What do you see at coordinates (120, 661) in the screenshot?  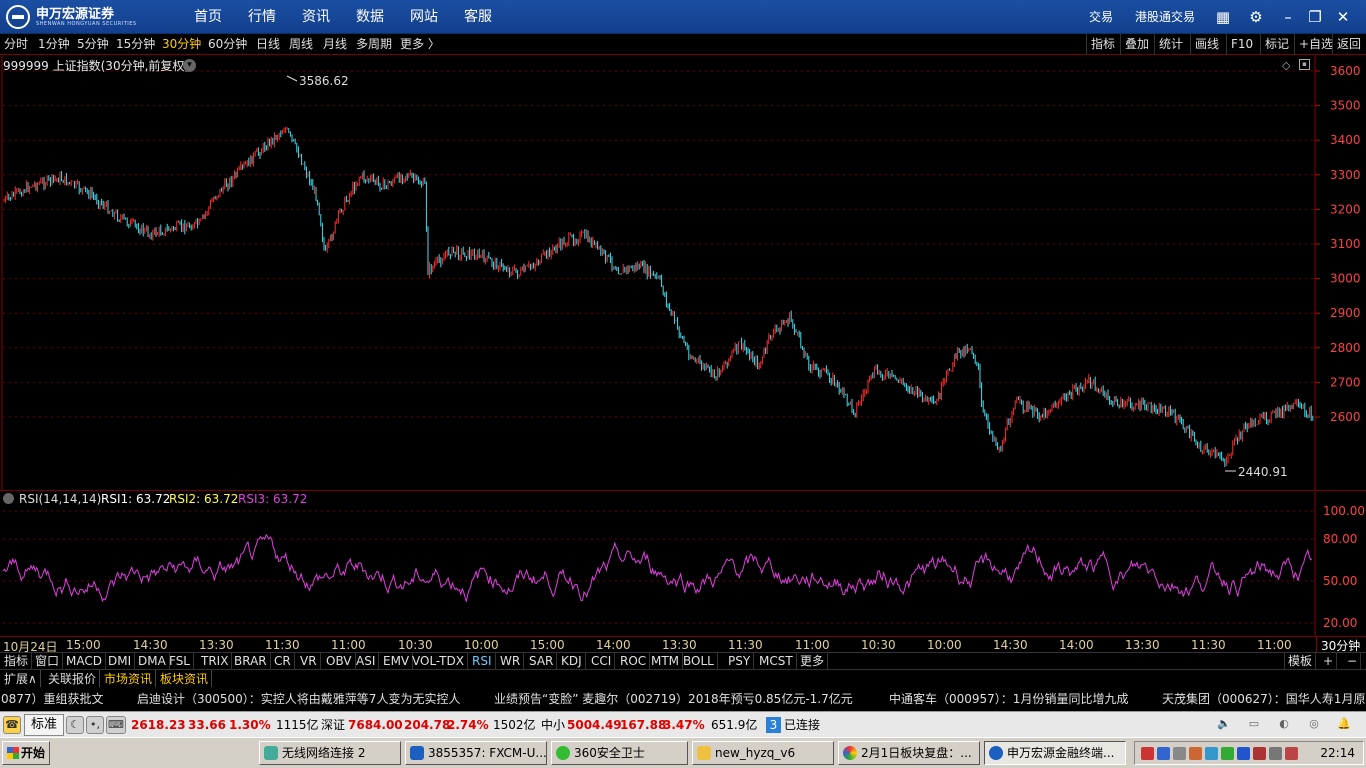 I see `indicator-tab-dmi: DMI` at bounding box center [120, 661].